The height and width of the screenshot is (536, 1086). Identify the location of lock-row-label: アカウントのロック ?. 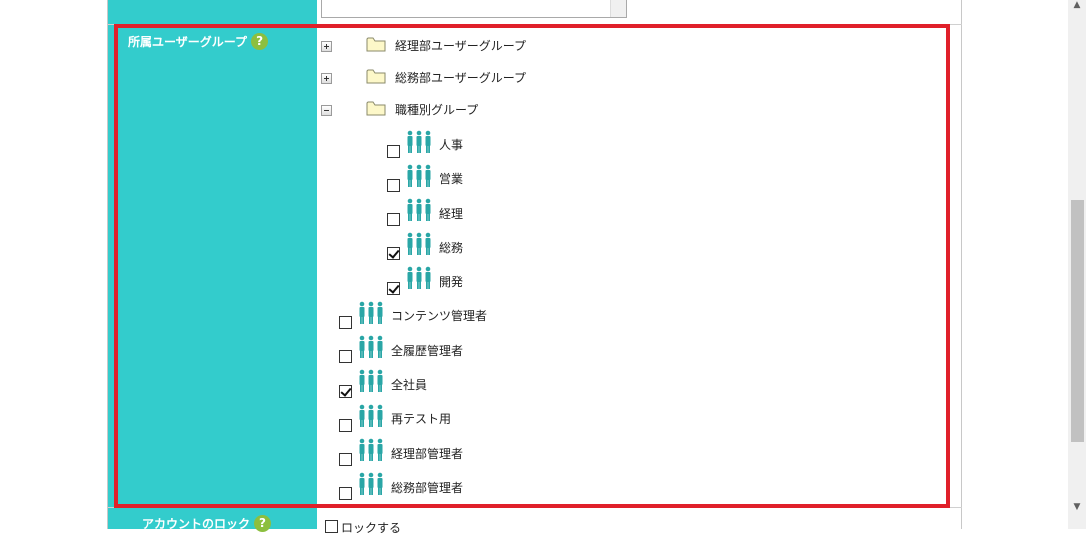
(207, 523).